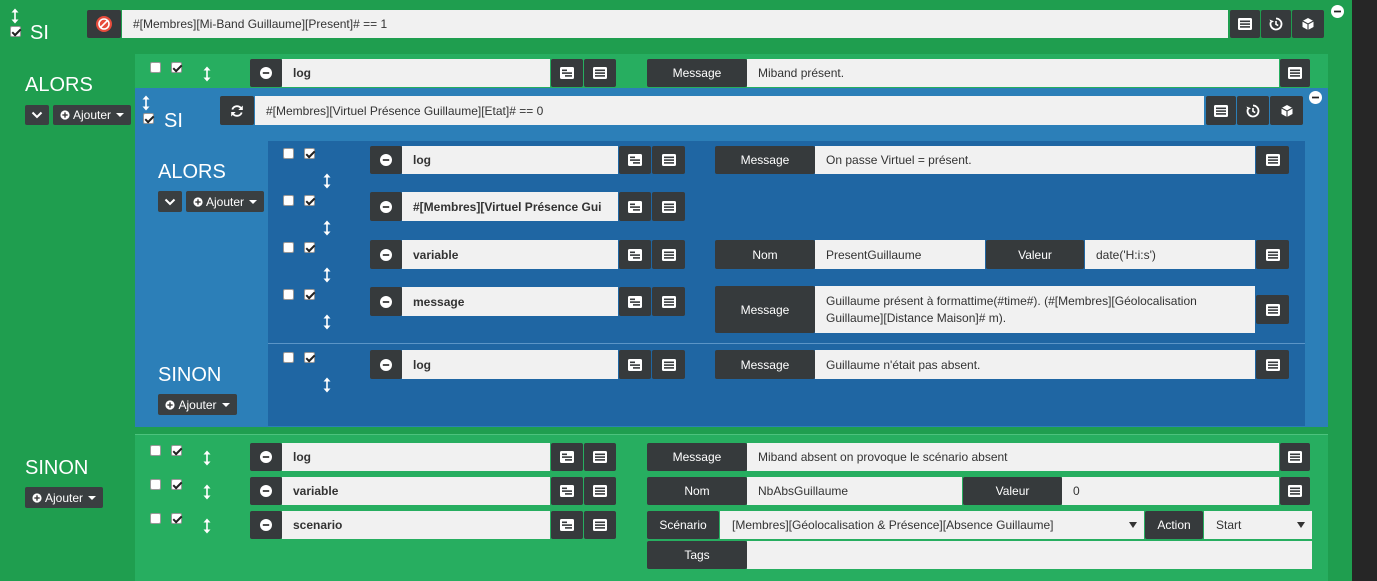 This screenshot has height=581, width=1377. Describe the element at coordinates (1035, 160) in the screenshot. I see `message-input: On passe Virtuel = présent.` at that location.